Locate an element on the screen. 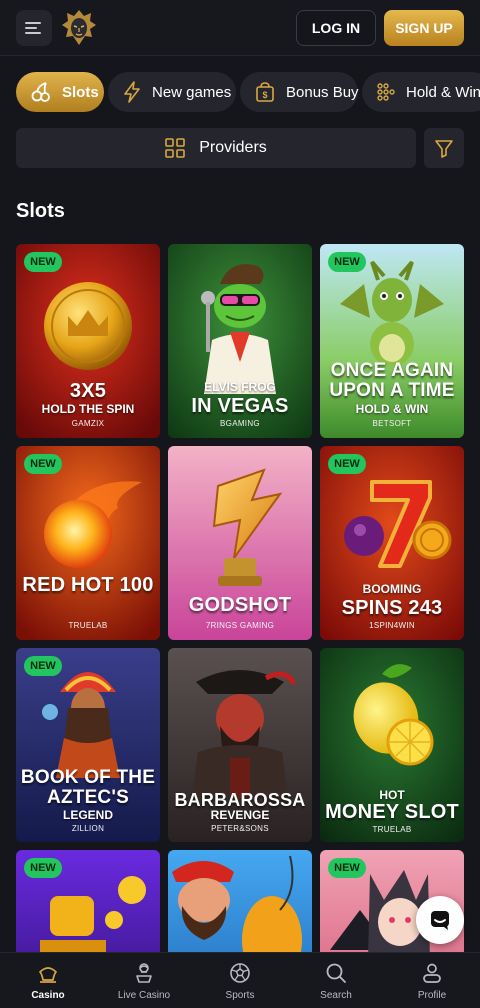 The height and width of the screenshot is (1008, 480). filter-icon is located at coordinates (444, 149).